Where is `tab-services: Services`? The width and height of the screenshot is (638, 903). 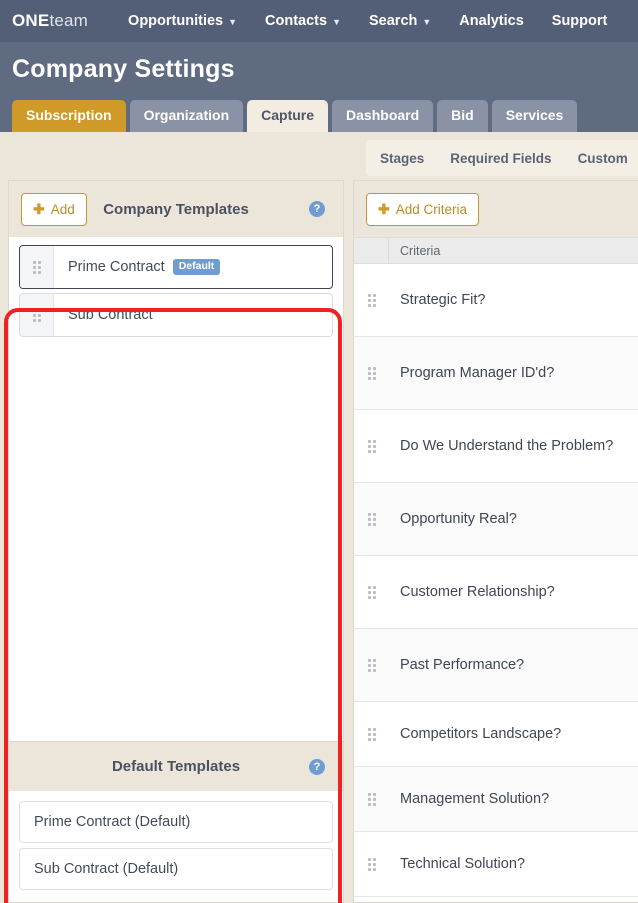 tab-services: Services is located at coordinates (534, 115).